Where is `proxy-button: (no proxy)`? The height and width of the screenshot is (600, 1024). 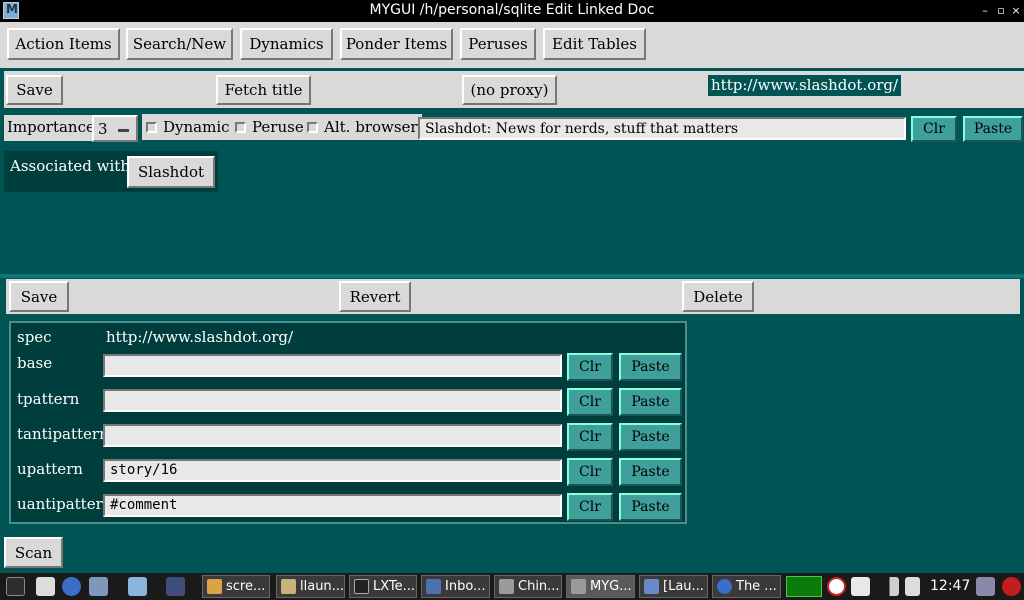
proxy-button: (no proxy) is located at coordinates (509, 90).